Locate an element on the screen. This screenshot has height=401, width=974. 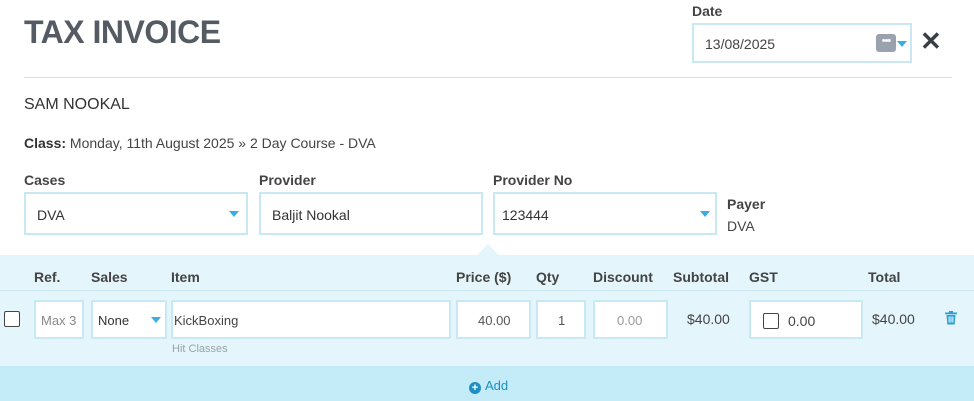
gst-value: 0.00 is located at coordinates (802, 321).